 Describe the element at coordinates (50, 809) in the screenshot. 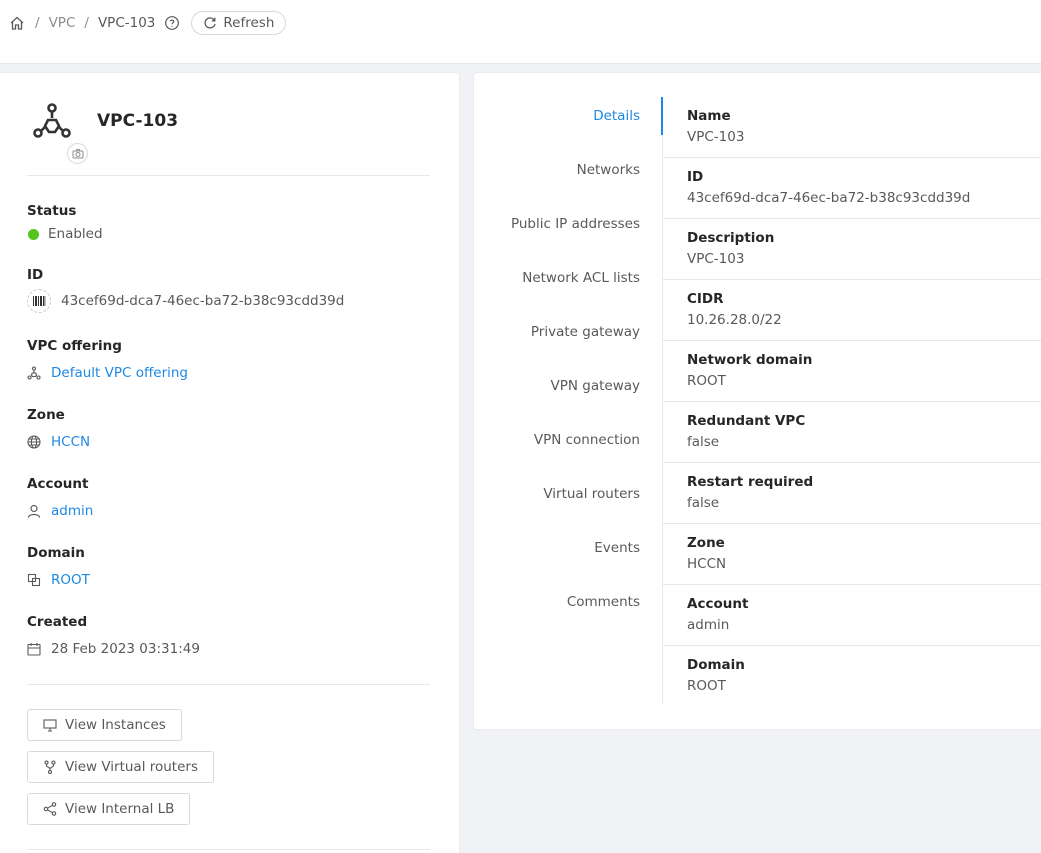

I see `share-icon` at that location.